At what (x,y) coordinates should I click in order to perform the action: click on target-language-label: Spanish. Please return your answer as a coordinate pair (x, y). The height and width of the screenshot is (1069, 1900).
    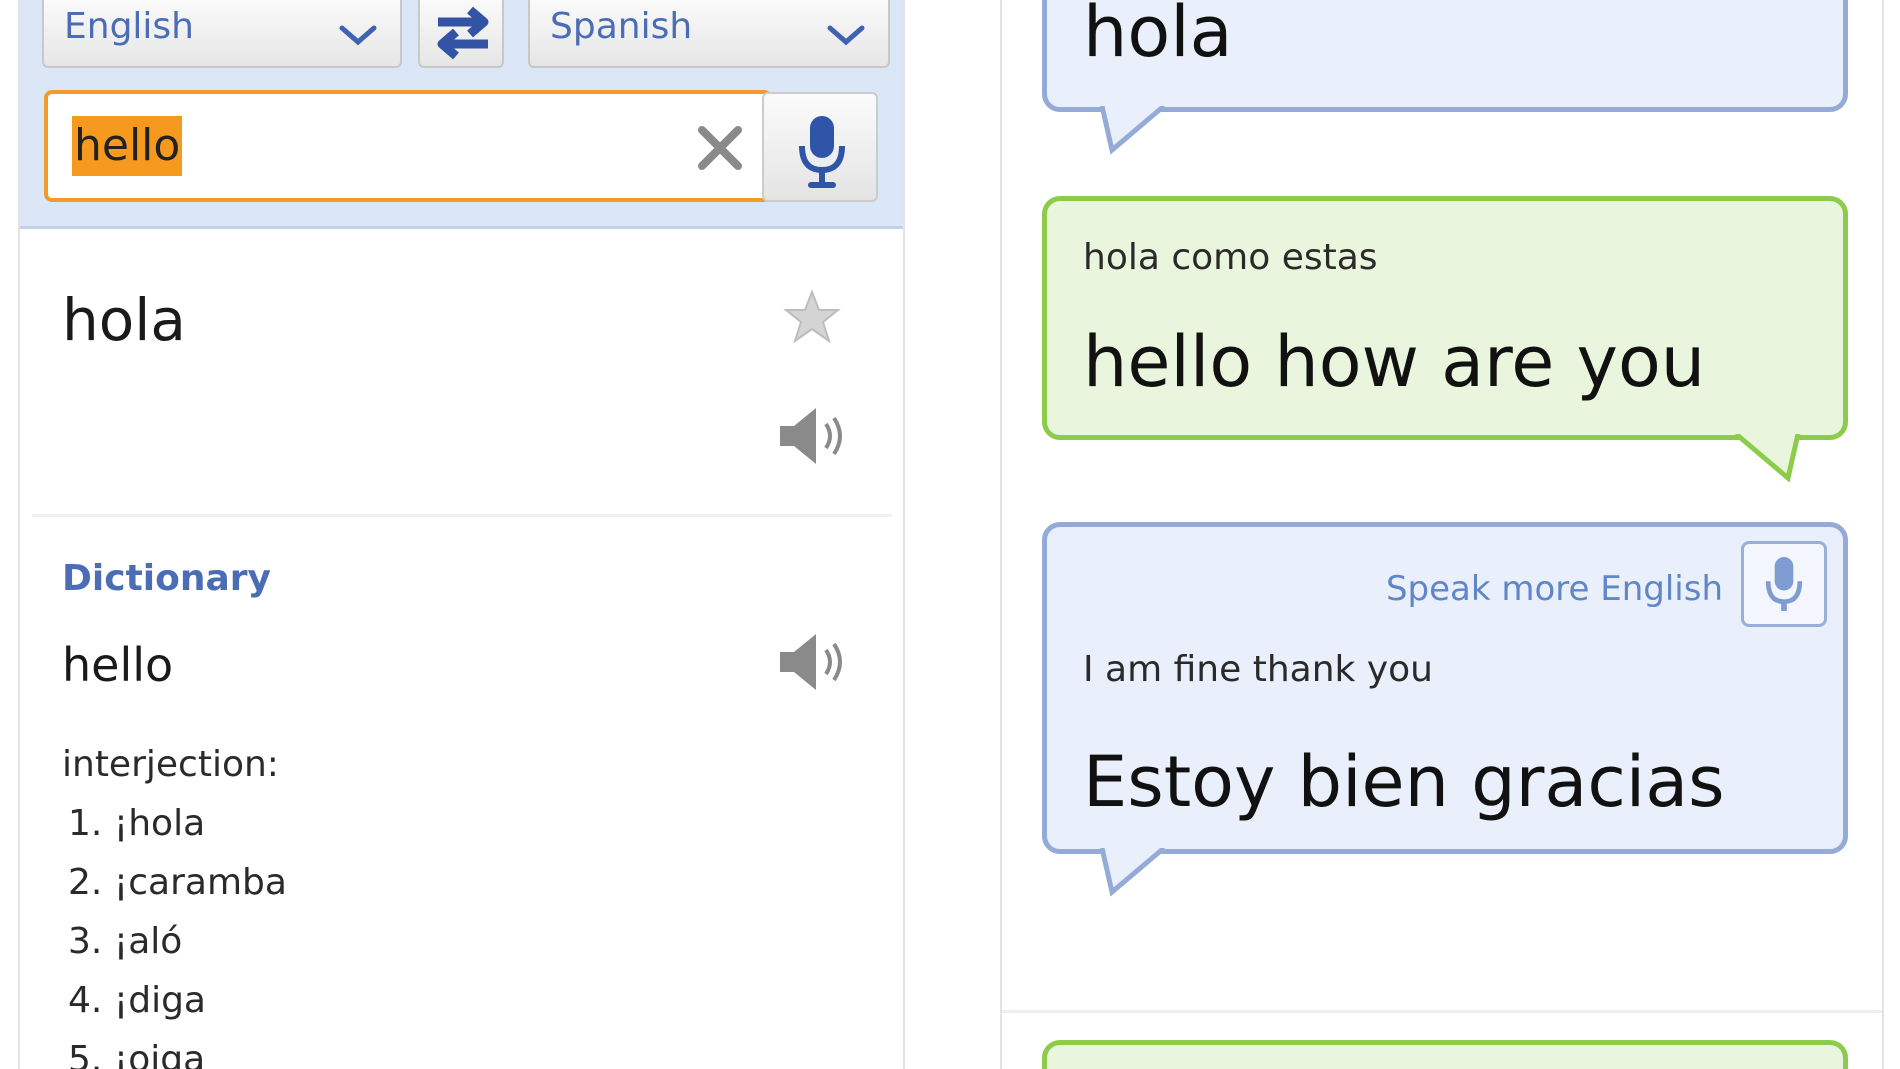
    Looking at the image, I should click on (621, 26).